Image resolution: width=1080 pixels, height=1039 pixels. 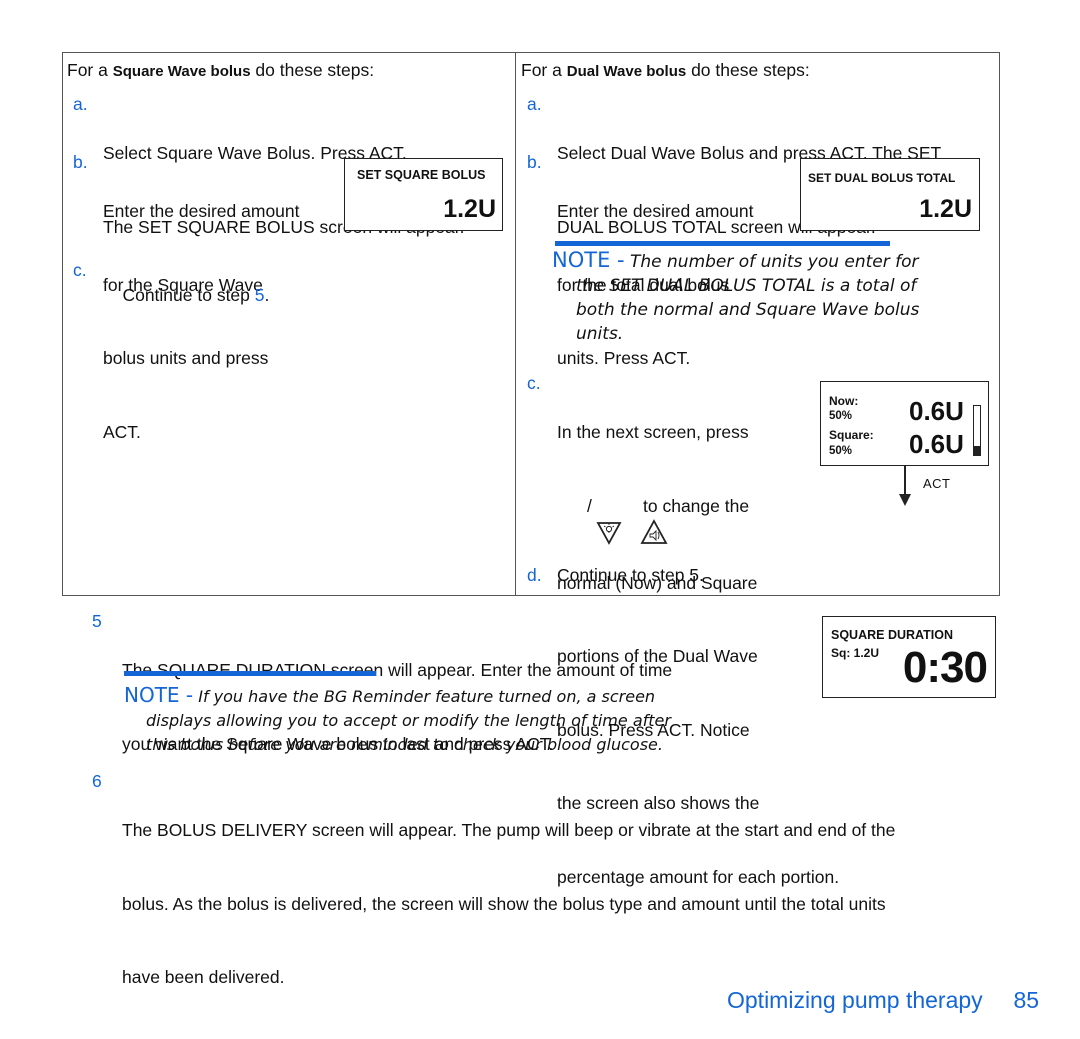 I want to click on dual-wave-lead: For a Dual Wave bolus do these steps:, so click(x=665, y=70).